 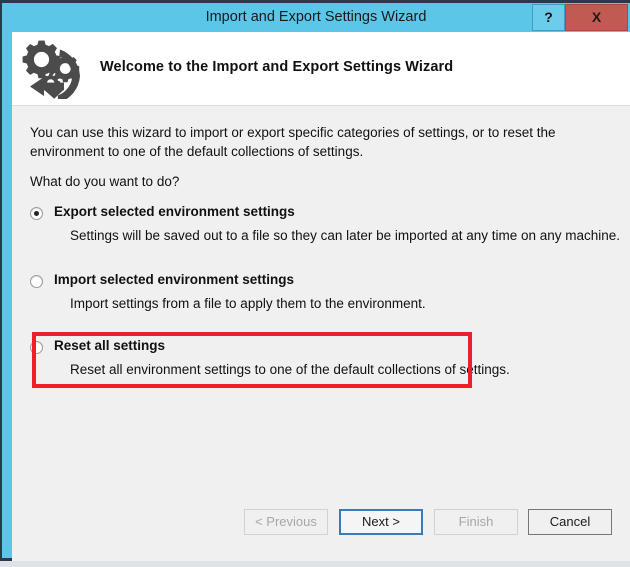 What do you see at coordinates (56, 70) in the screenshot?
I see `gears-refresh-icon` at bounding box center [56, 70].